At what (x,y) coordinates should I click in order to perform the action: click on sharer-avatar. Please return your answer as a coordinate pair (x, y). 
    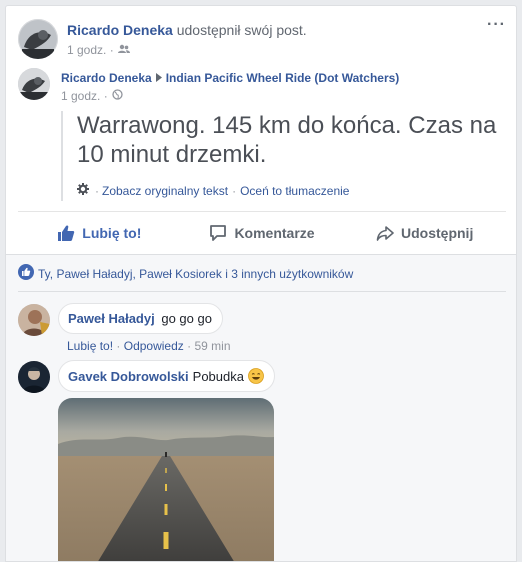
    Looking at the image, I should click on (38, 39).